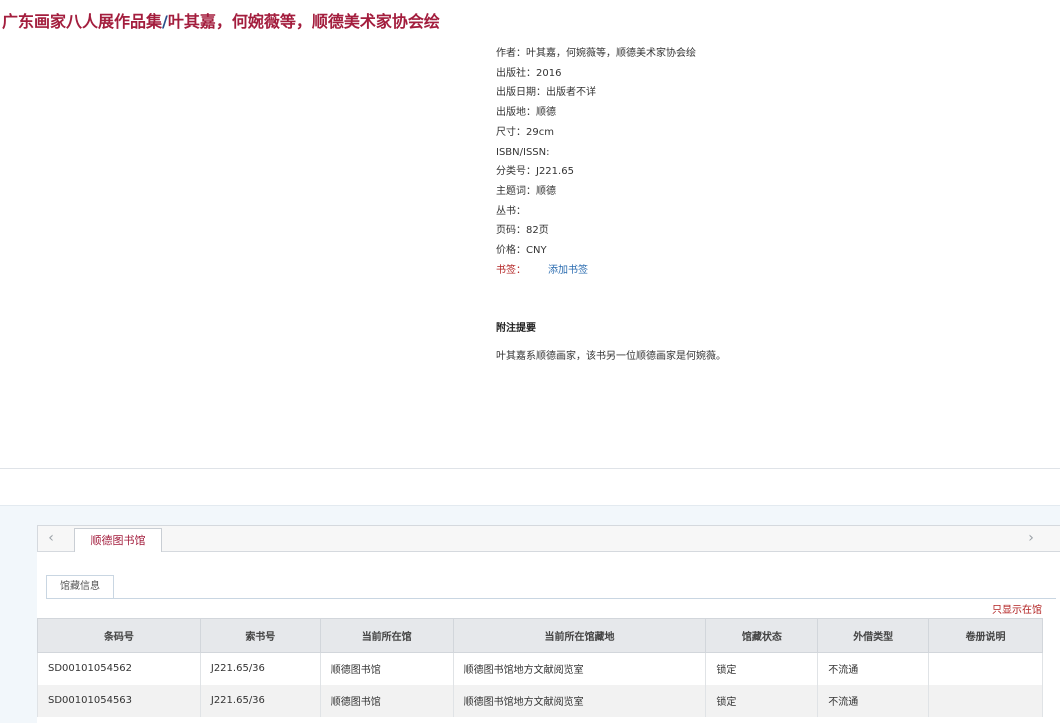 The image size is (1060, 723). I want to click on title-main: 广东画家八人展作品集, so click(82, 21).